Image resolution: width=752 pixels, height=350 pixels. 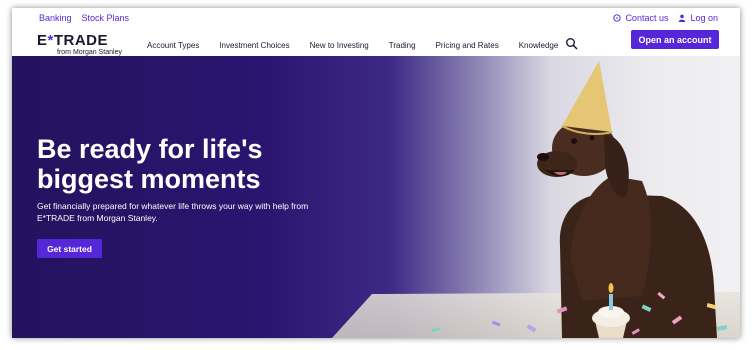 I want to click on contact-us-link: Contact us, so click(x=640, y=18).